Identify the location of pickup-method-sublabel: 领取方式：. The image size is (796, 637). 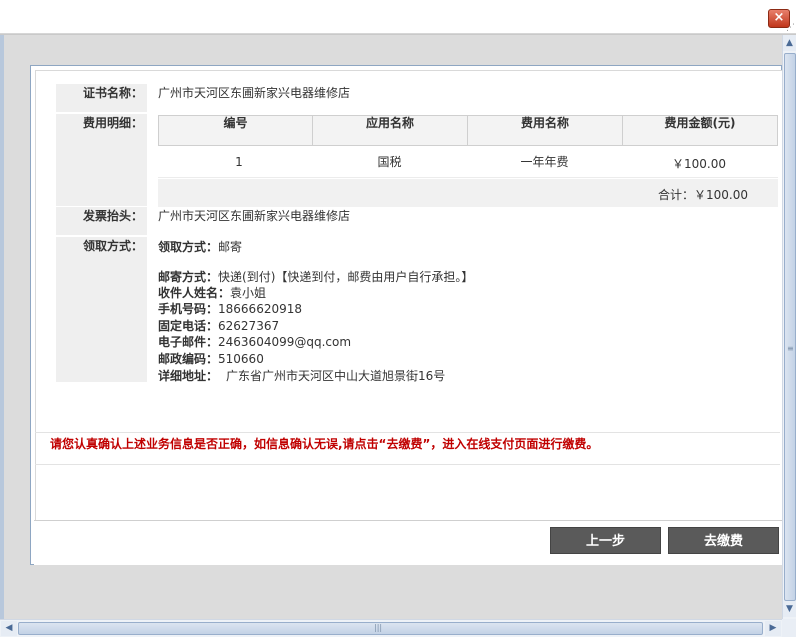
(188, 247).